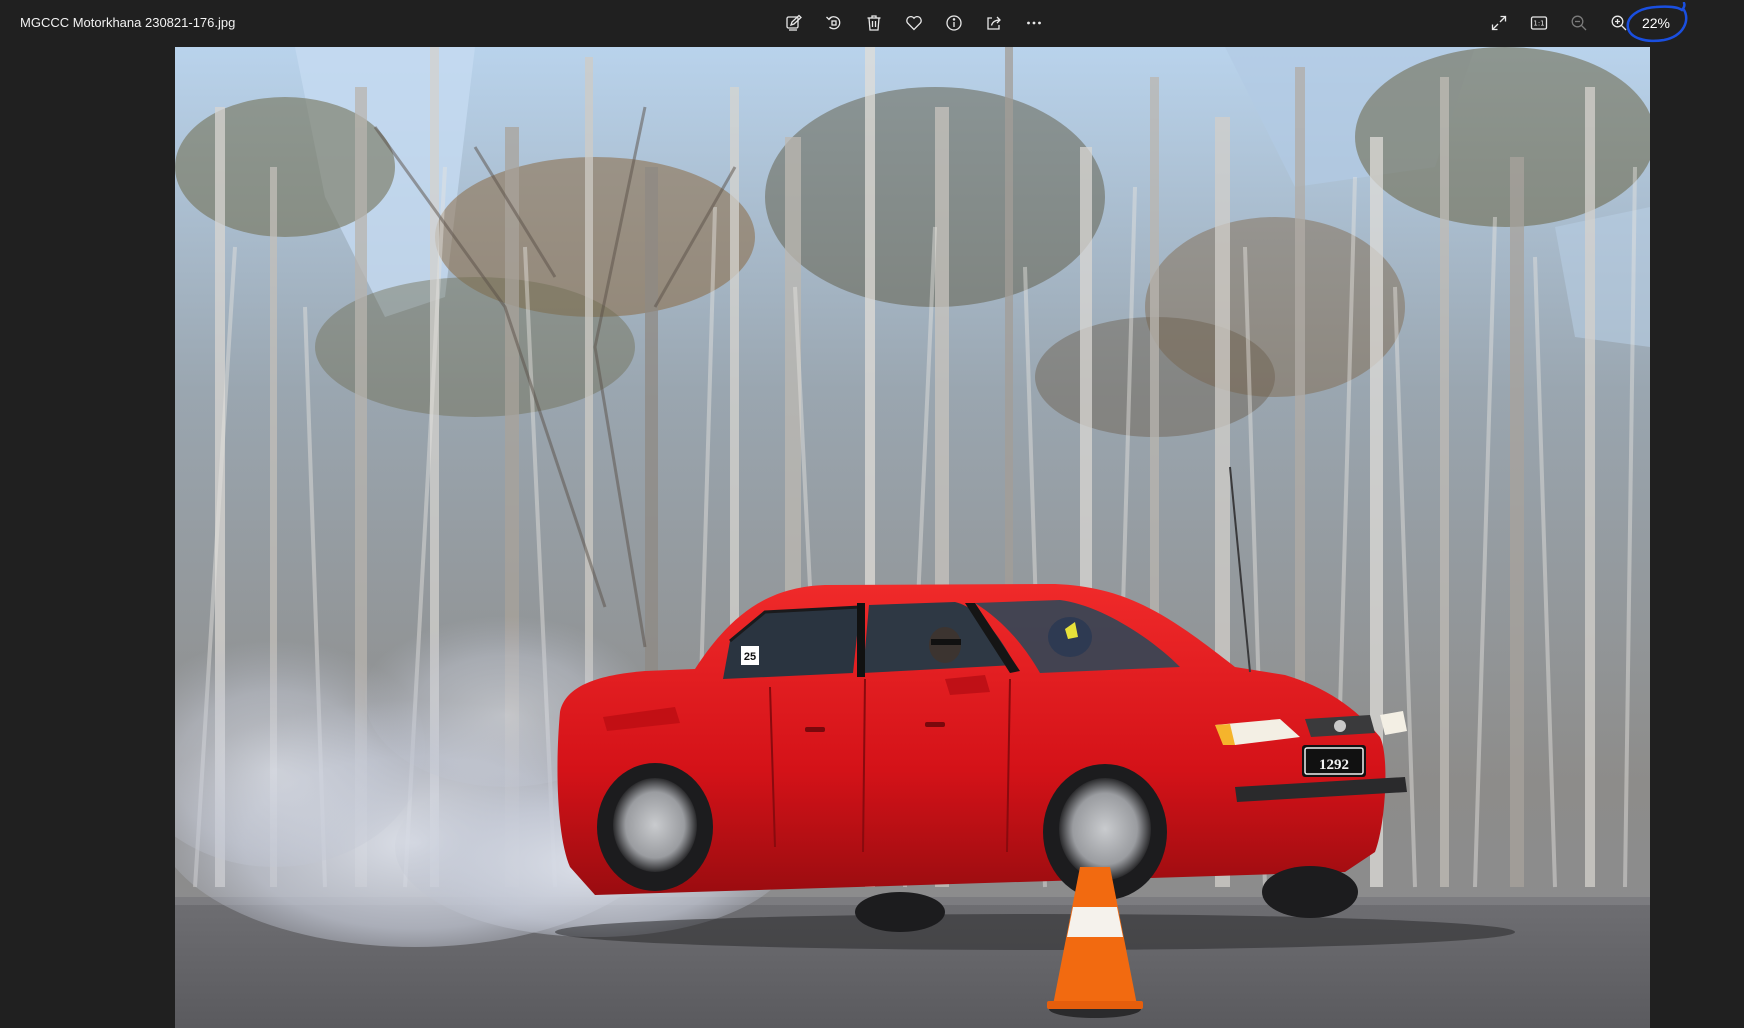 Image resolution: width=1744 pixels, height=1028 pixels. I want to click on zoom-out-icon, so click(1579, 23).